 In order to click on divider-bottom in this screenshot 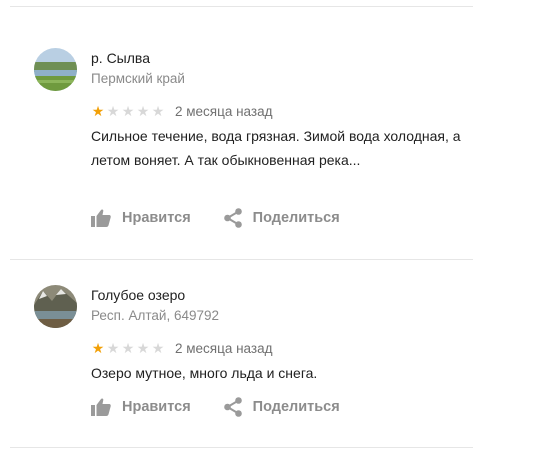, I will do `click(241, 447)`.